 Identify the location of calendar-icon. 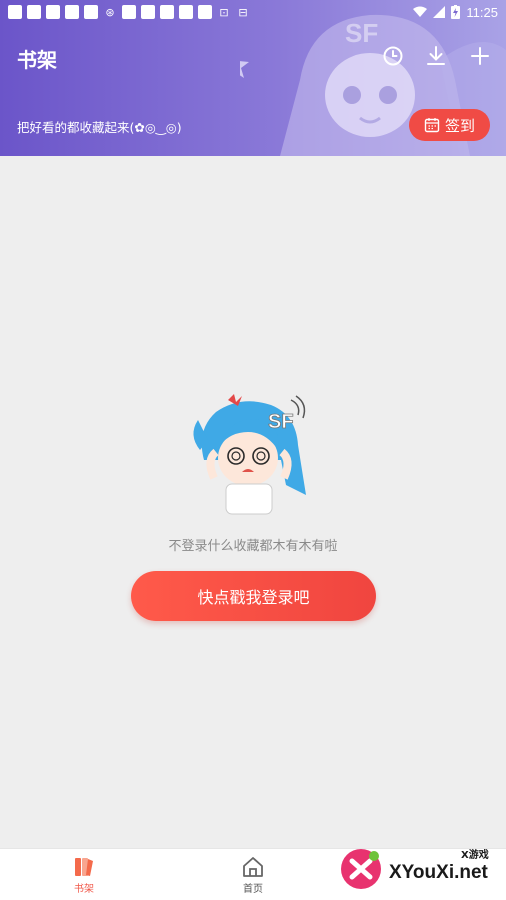
(432, 125).